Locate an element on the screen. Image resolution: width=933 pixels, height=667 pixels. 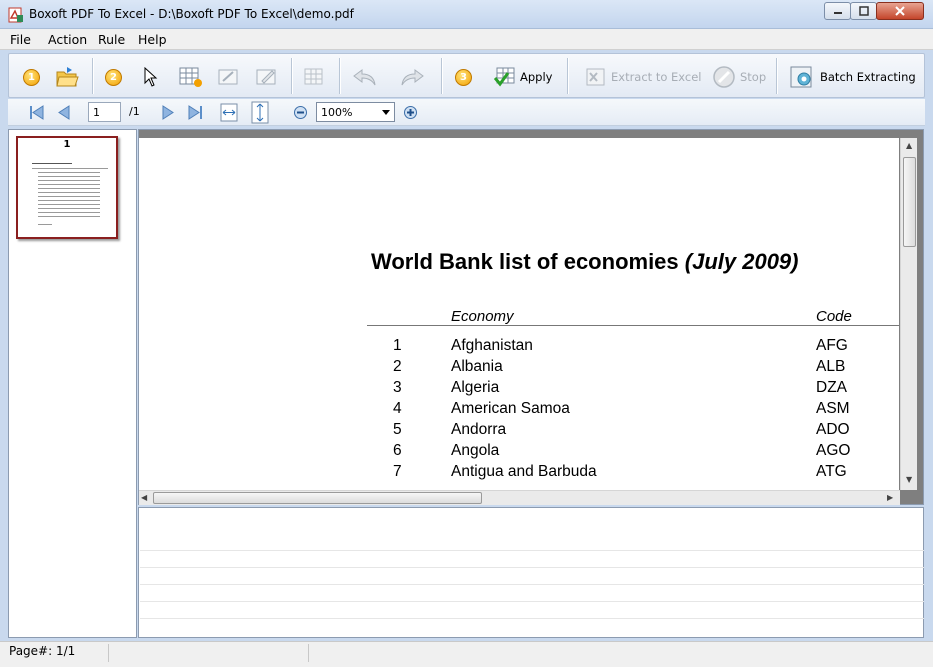
table-row: 4 American Samoa ASM is located at coordinates (519, 410).